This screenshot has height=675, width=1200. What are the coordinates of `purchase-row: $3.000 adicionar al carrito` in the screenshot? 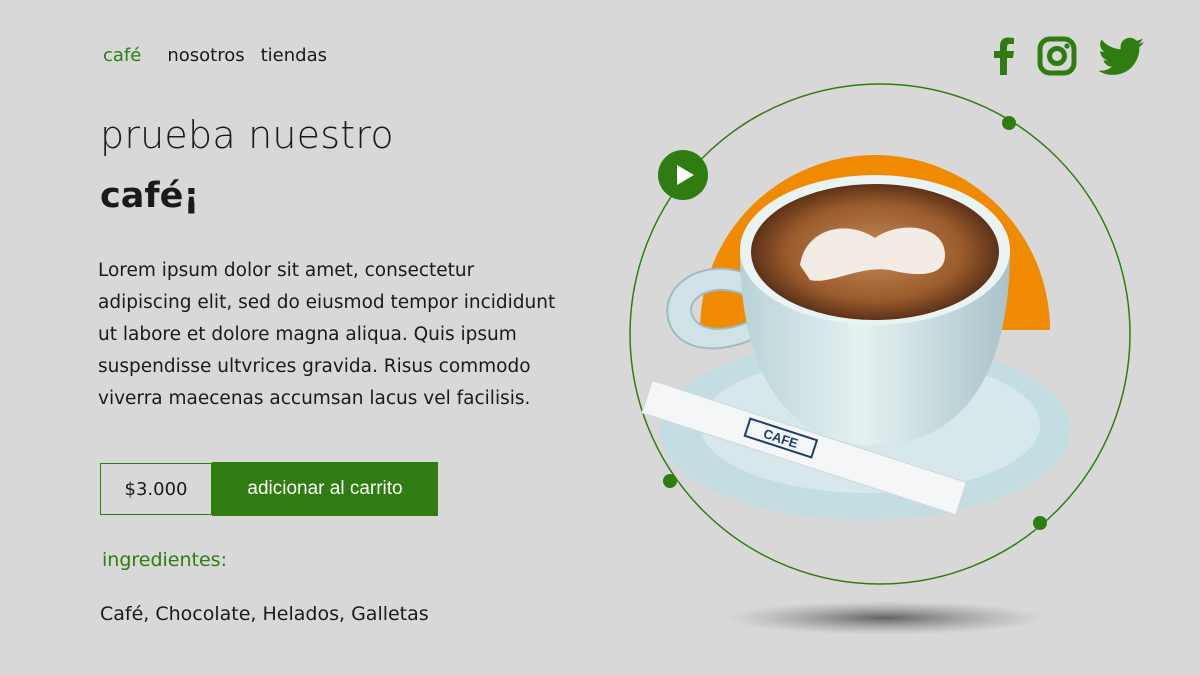 It's located at (269, 489).